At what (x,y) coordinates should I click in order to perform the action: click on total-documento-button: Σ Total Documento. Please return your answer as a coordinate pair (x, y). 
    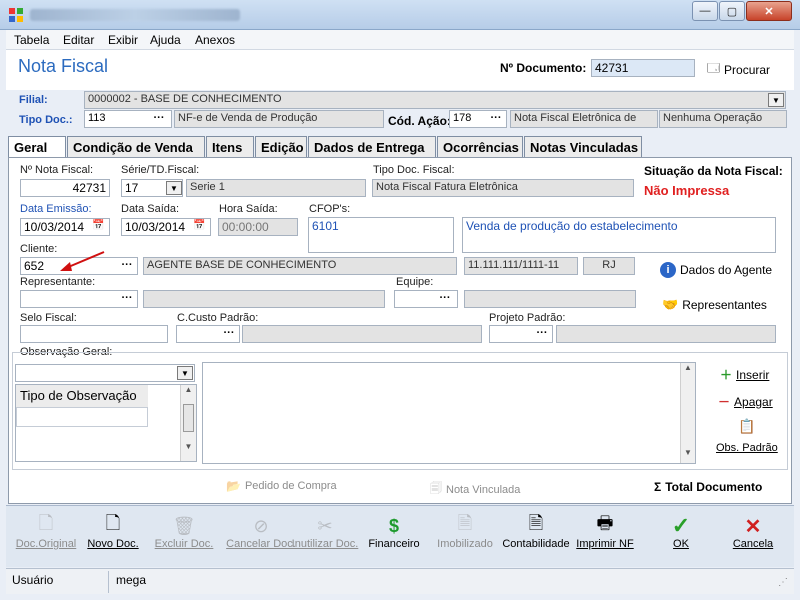
    Looking at the image, I should click on (708, 487).